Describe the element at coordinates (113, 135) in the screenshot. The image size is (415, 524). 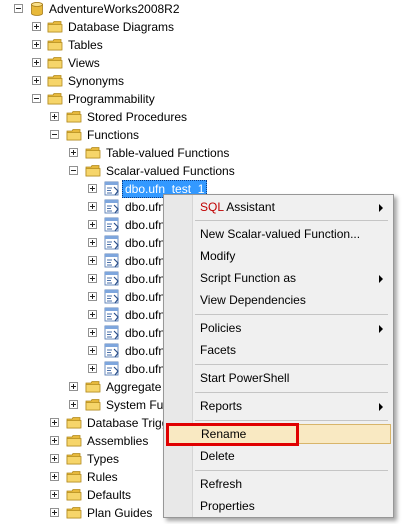
I see `node-label: Functions` at that location.